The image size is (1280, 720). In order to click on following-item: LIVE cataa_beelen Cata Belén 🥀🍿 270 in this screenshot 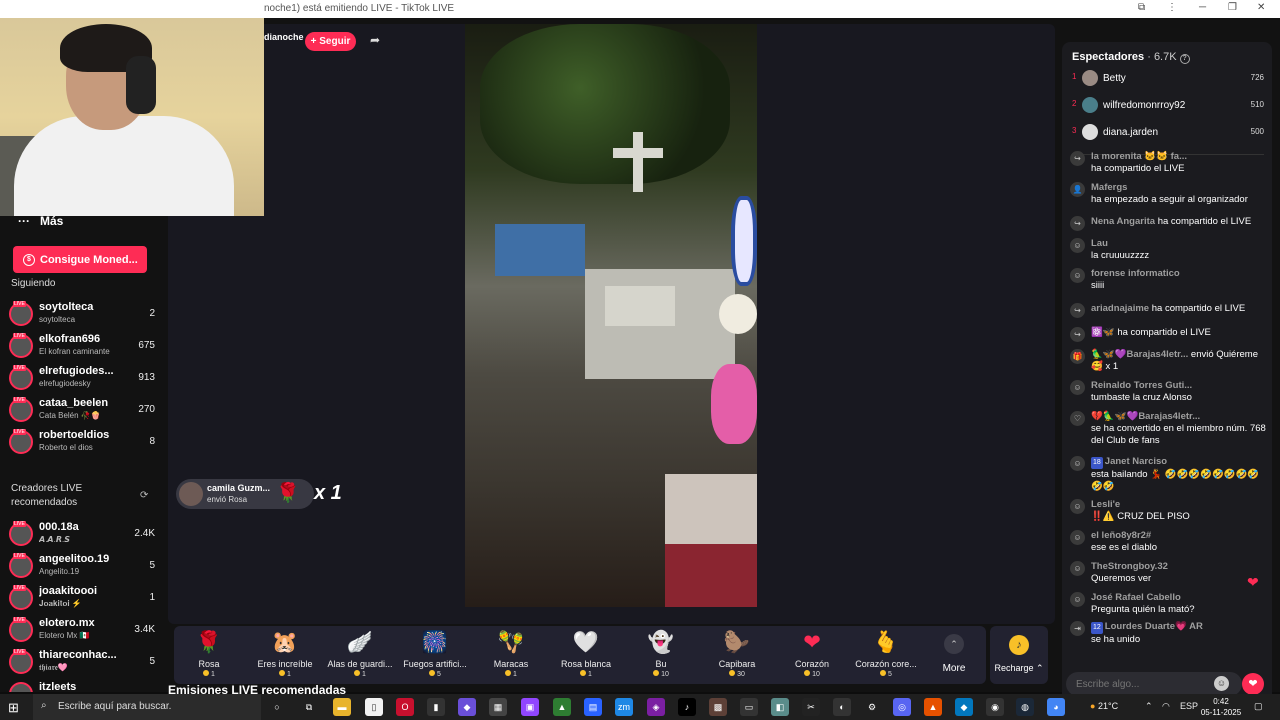, I will do `click(82, 410)`.